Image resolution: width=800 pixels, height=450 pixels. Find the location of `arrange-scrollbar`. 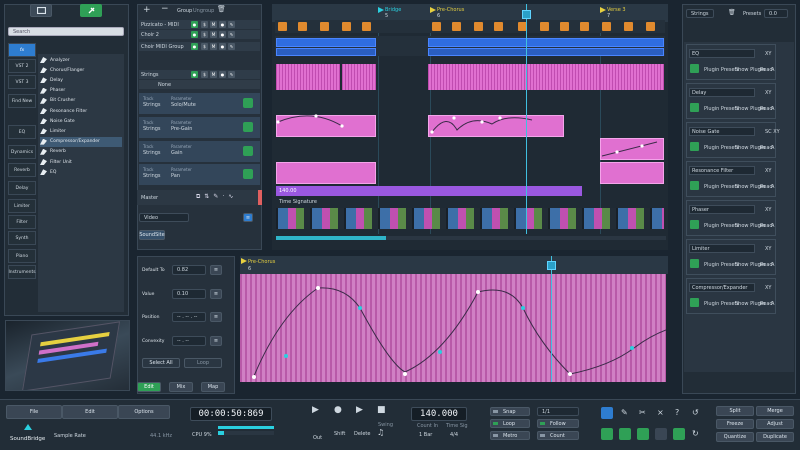

arrange-scrollbar is located at coordinates (471, 238).